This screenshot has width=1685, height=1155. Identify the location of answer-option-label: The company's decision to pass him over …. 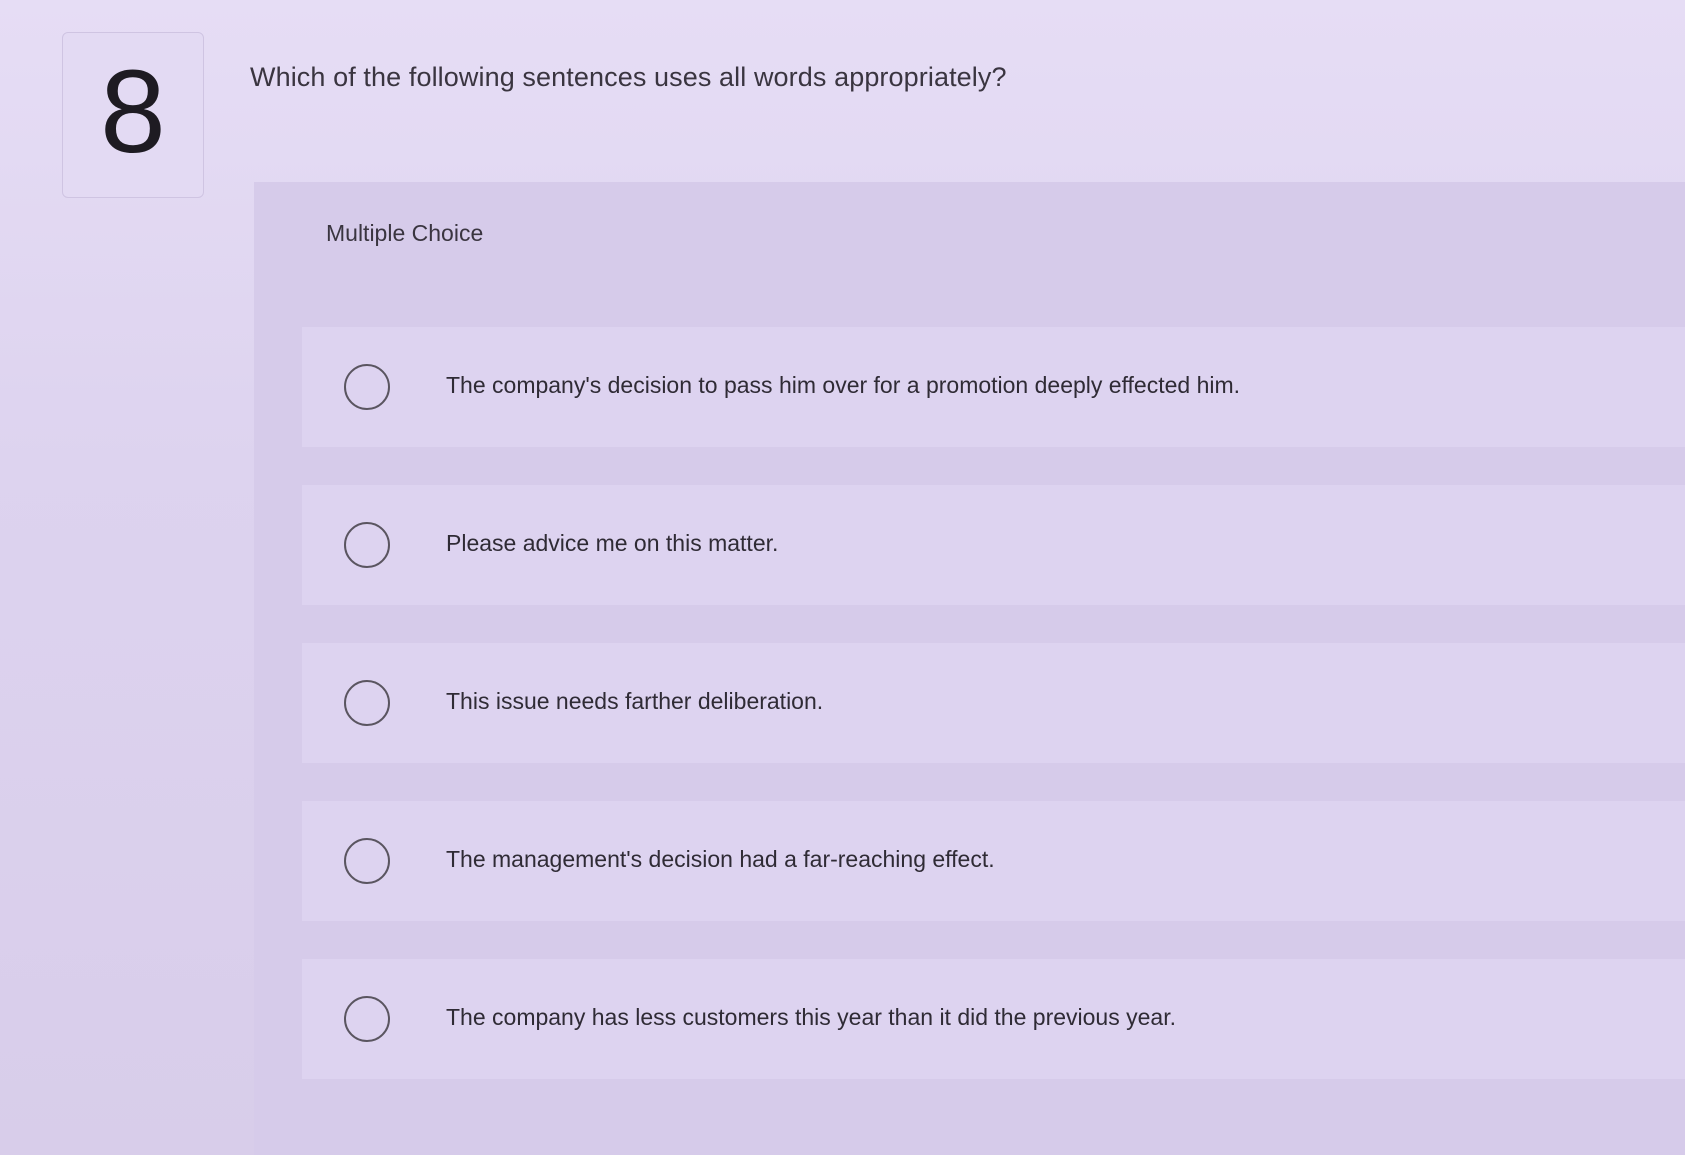
(843, 385).